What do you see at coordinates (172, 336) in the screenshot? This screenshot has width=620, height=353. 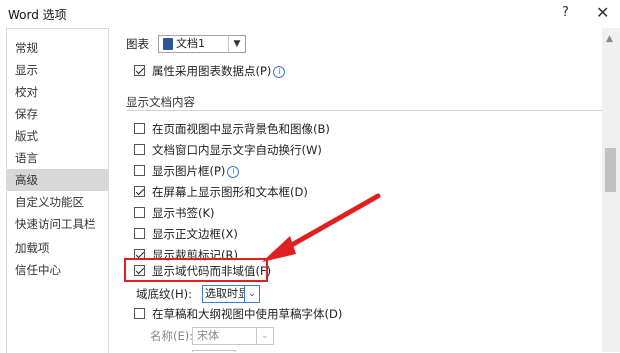 I see `font-name-label: 名称(E):` at bounding box center [172, 336].